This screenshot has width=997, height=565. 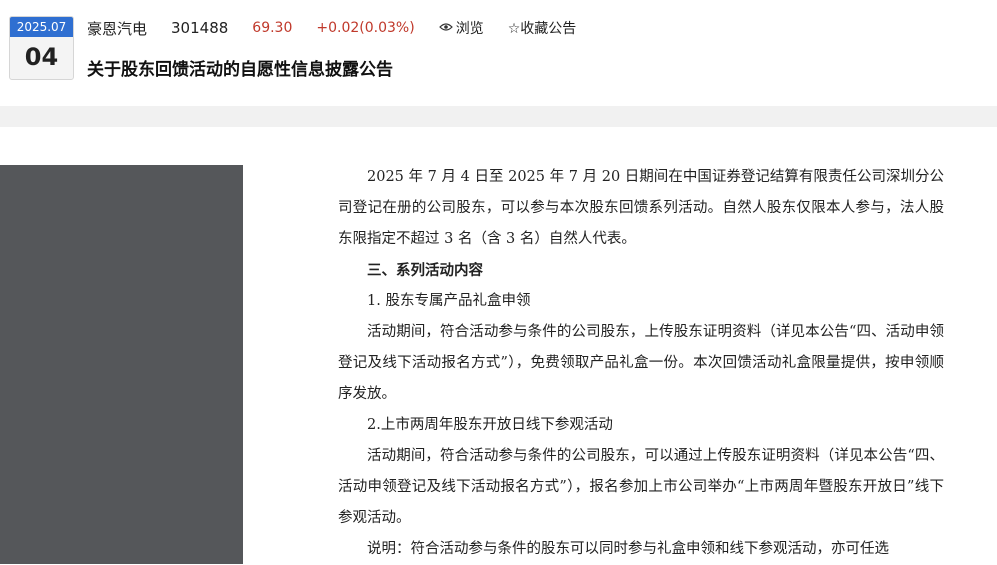 I want to click on favorite-label: ☆收藏公告, so click(x=542, y=29).